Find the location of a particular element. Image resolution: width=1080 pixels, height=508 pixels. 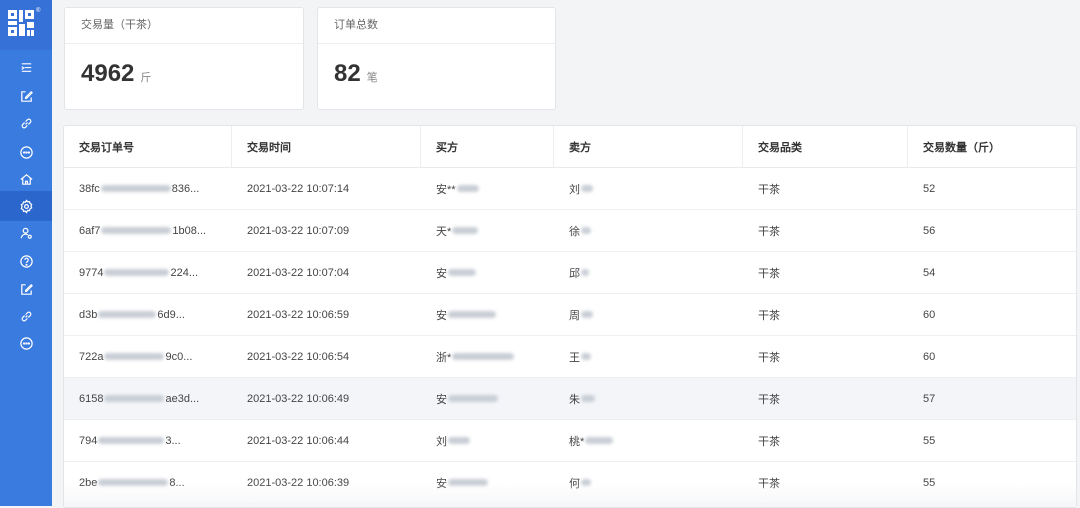

cell-quantity: 57 is located at coordinates (992, 398).